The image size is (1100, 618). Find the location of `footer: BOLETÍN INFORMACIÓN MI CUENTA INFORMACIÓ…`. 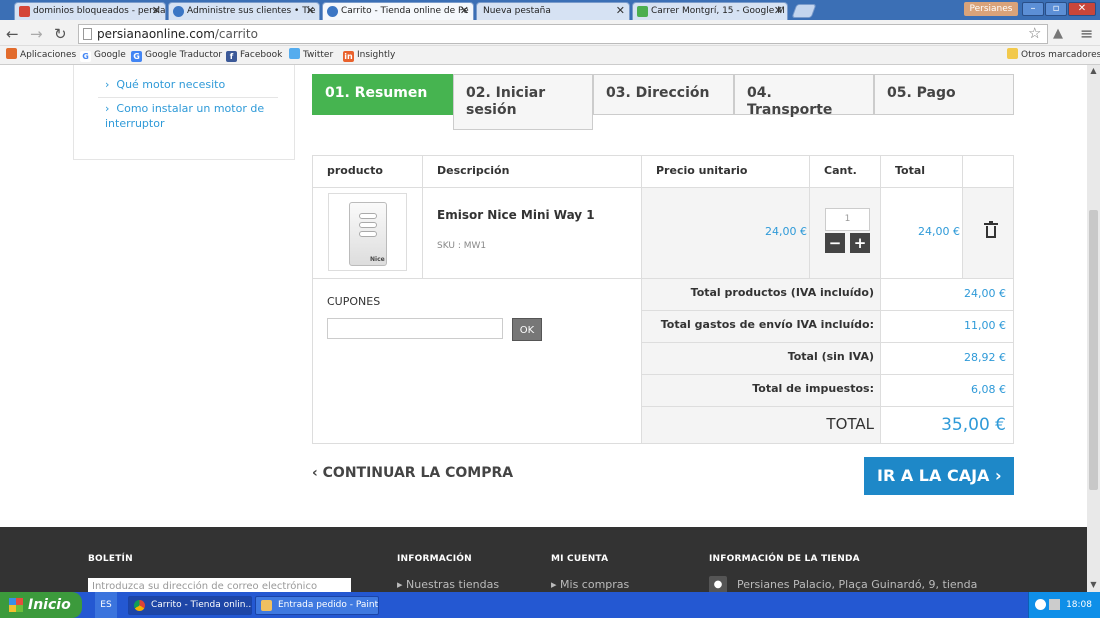

footer: BOLETÍN INFORMACIÓN MI CUENTA INFORMACIÓ… is located at coordinates (543, 559).